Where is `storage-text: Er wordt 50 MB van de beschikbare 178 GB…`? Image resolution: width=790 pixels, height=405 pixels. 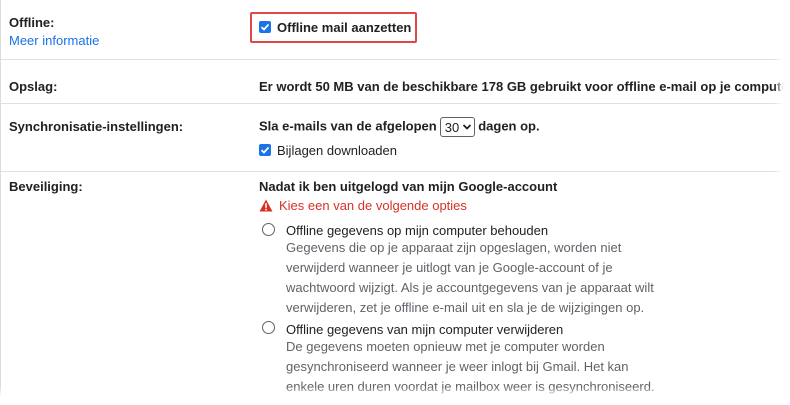 storage-text: Er wordt 50 MB van de beschikbare 178 GB… is located at coordinates (522, 86).